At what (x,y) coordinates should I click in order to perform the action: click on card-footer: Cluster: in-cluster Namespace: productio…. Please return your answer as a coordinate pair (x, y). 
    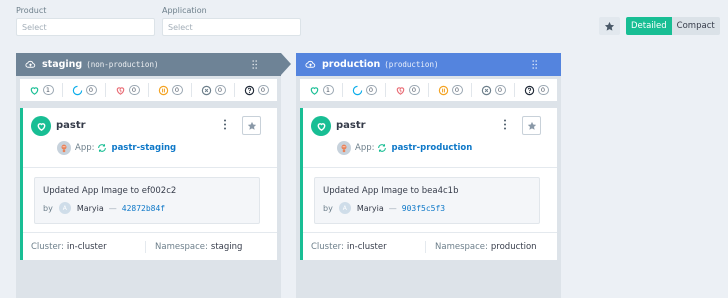
    Looking at the image, I should click on (430, 246).